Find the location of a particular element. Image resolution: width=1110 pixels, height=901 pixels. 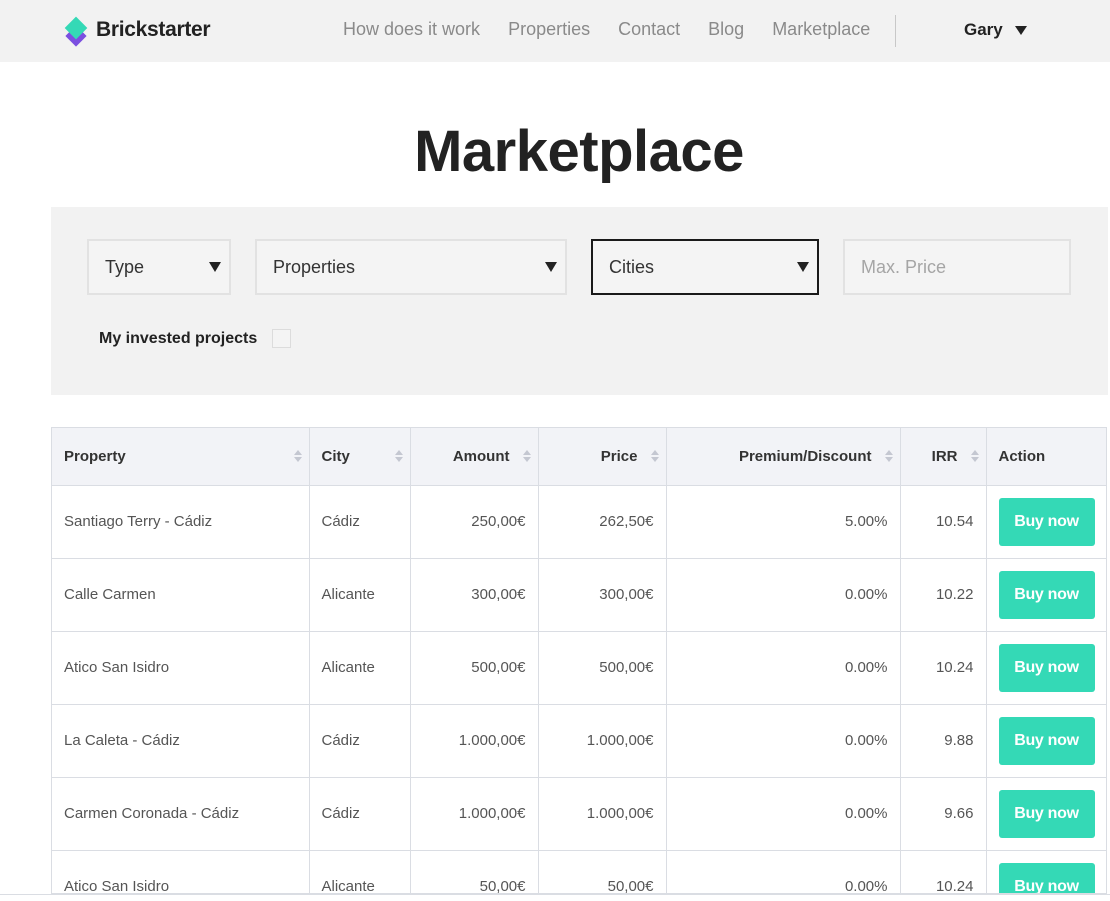

nav-how-it-works: How does it work is located at coordinates (411, 29).